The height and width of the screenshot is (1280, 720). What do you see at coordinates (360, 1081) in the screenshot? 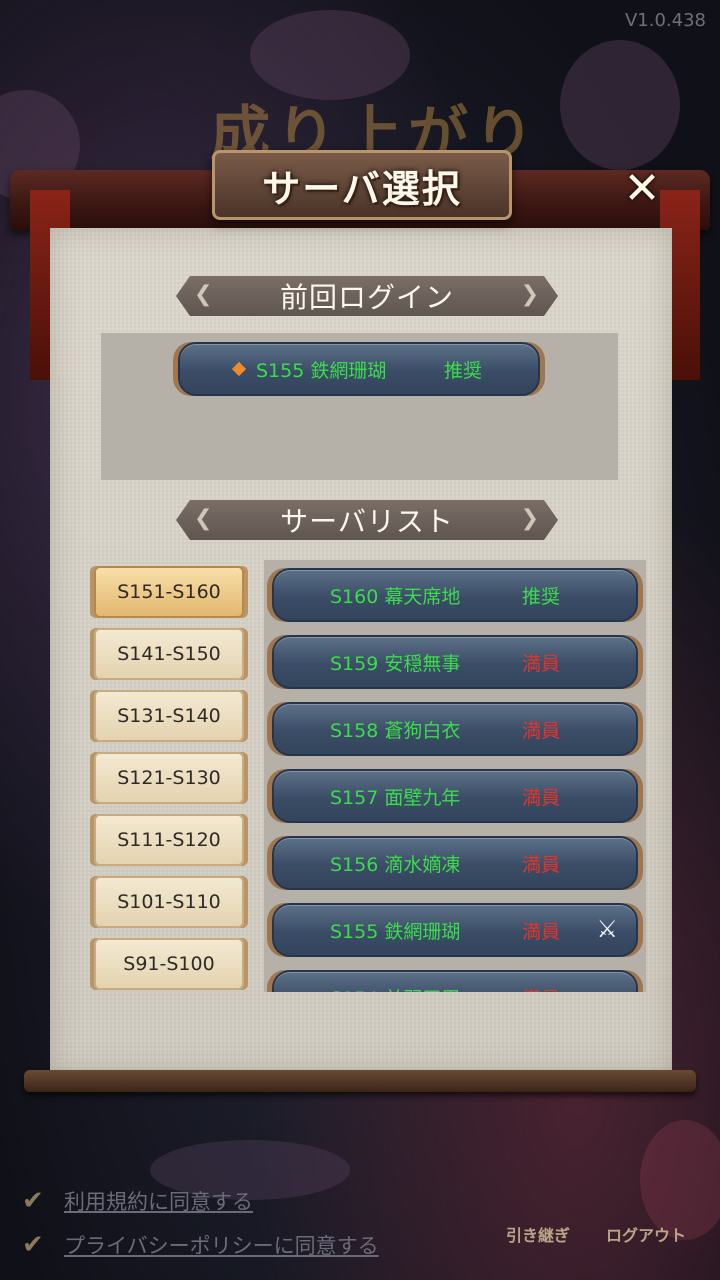
I see `scroll-frame-bottom` at bounding box center [360, 1081].